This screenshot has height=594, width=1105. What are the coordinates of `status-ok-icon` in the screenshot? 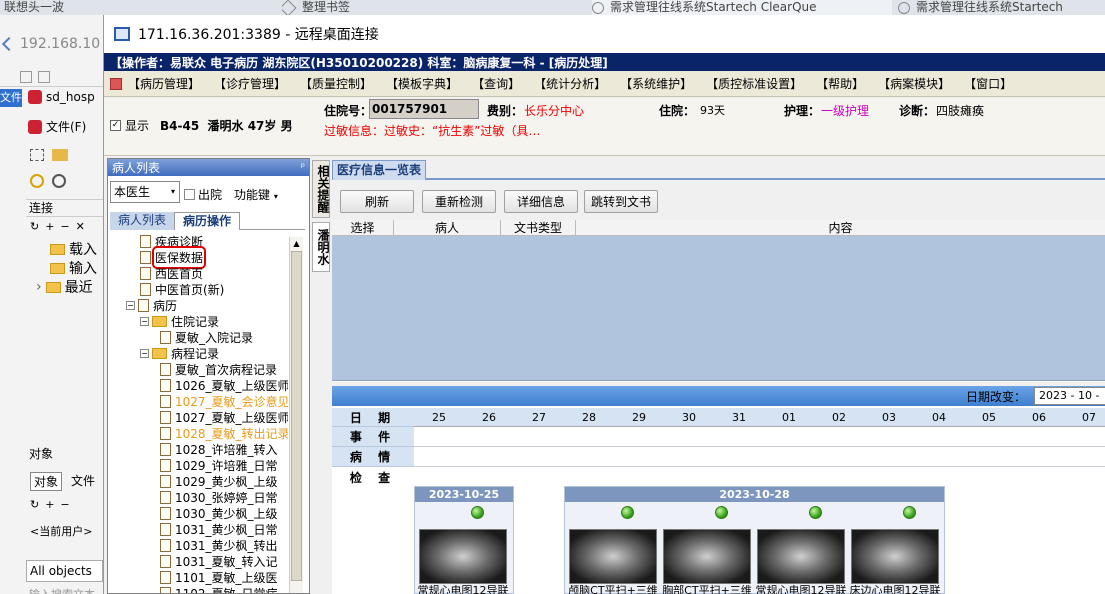 It's located at (627, 512).